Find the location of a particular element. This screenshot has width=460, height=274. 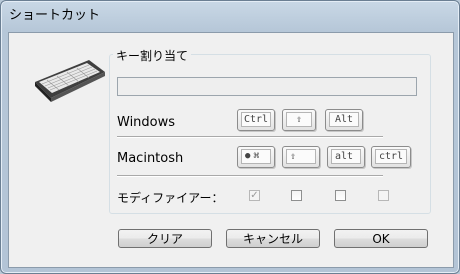

modifier-ctrl-mac-checkbox is located at coordinates (383, 195).